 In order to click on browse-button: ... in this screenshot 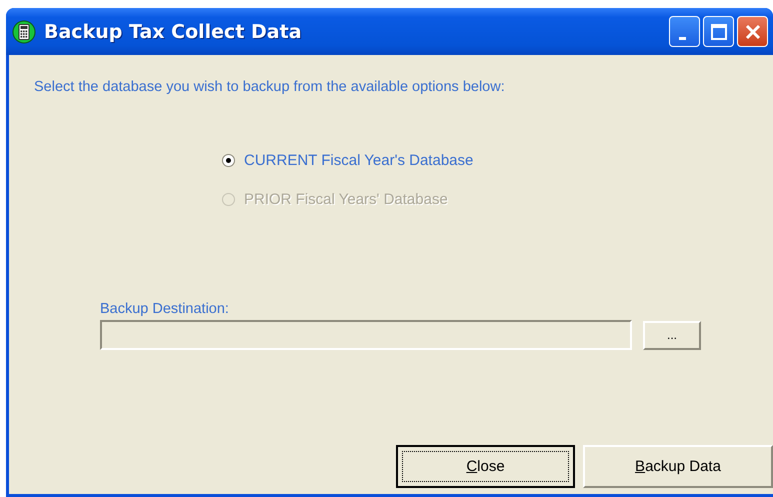, I will do `click(672, 335)`.